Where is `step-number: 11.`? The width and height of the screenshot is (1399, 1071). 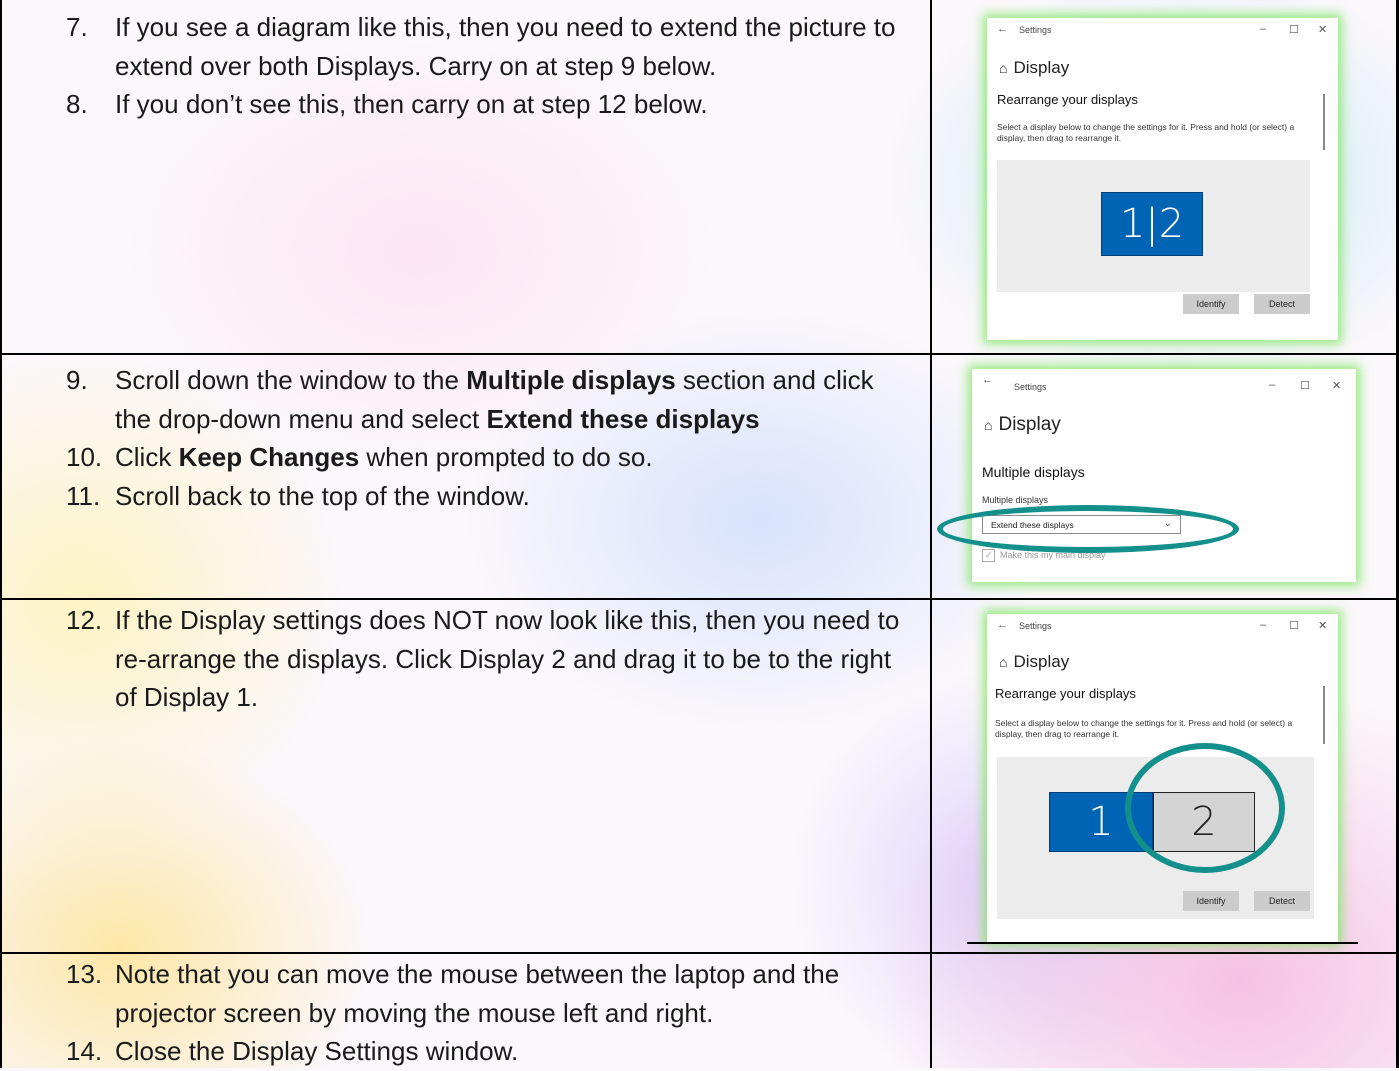 step-number: 11. is located at coordinates (83, 495).